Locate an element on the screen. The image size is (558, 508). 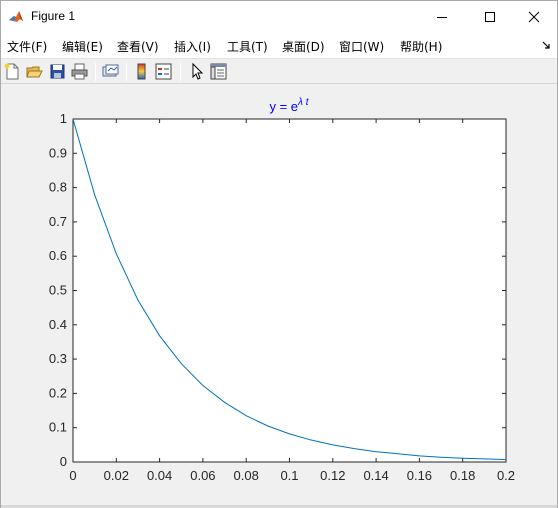
pointer-icon is located at coordinates (196, 71).